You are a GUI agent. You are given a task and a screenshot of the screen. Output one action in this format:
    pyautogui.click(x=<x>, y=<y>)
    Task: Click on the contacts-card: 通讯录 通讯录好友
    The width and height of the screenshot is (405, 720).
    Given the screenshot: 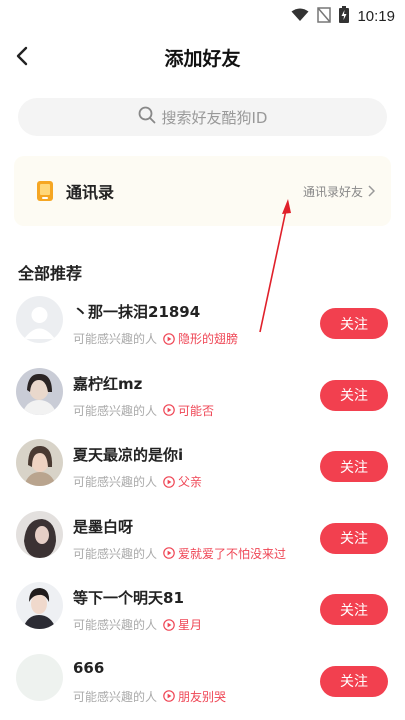 What is the action you would take?
    pyautogui.click(x=202, y=191)
    